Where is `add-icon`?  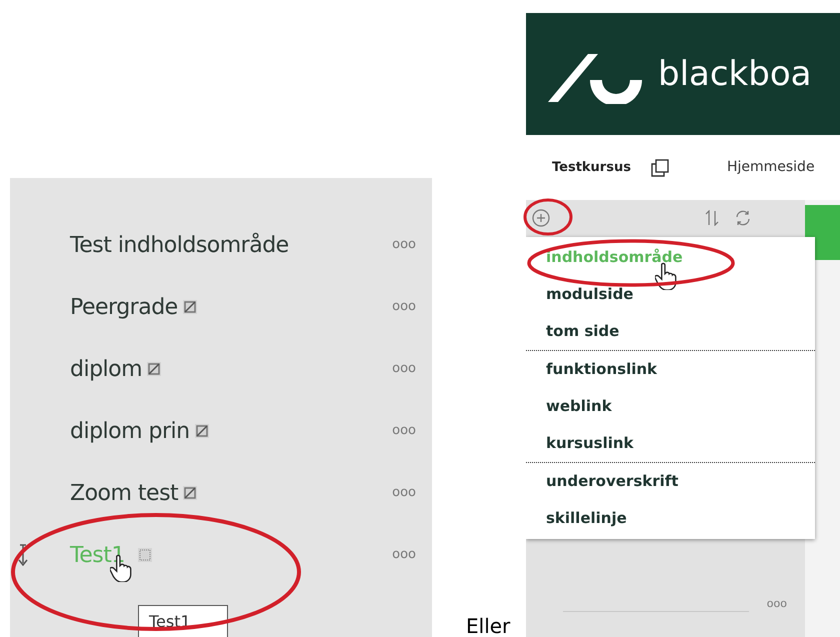
add-icon is located at coordinates (541, 218).